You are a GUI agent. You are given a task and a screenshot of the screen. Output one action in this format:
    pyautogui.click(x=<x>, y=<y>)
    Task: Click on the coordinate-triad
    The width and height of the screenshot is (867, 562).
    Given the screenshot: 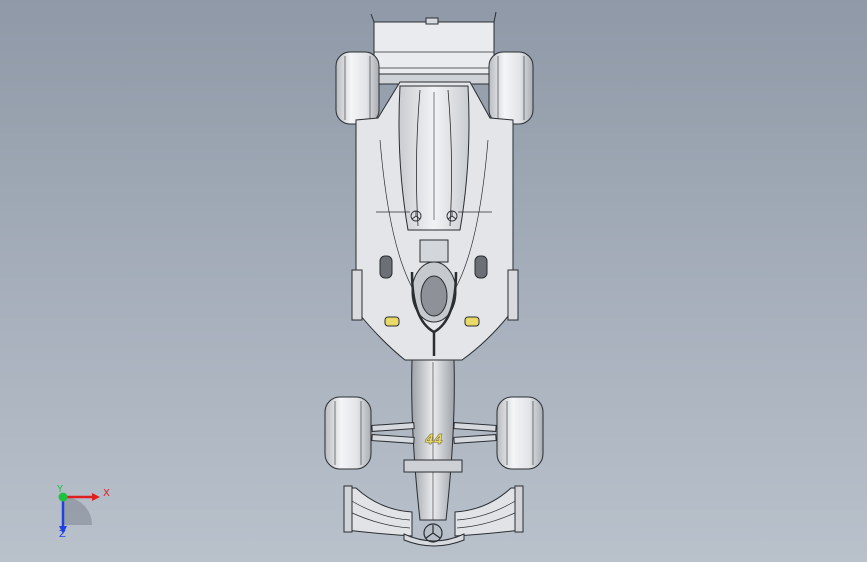 What is the action you would take?
    pyautogui.click(x=79, y=513)
    